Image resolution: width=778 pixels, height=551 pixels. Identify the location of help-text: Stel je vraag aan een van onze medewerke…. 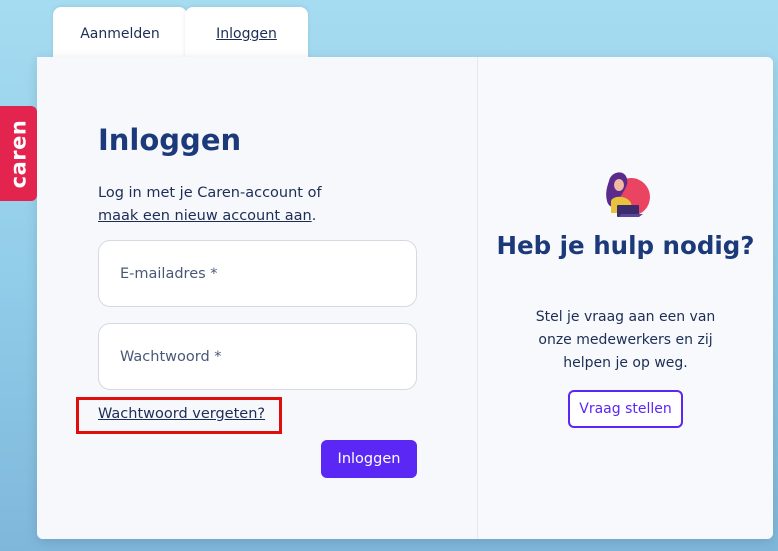
(625, 340).